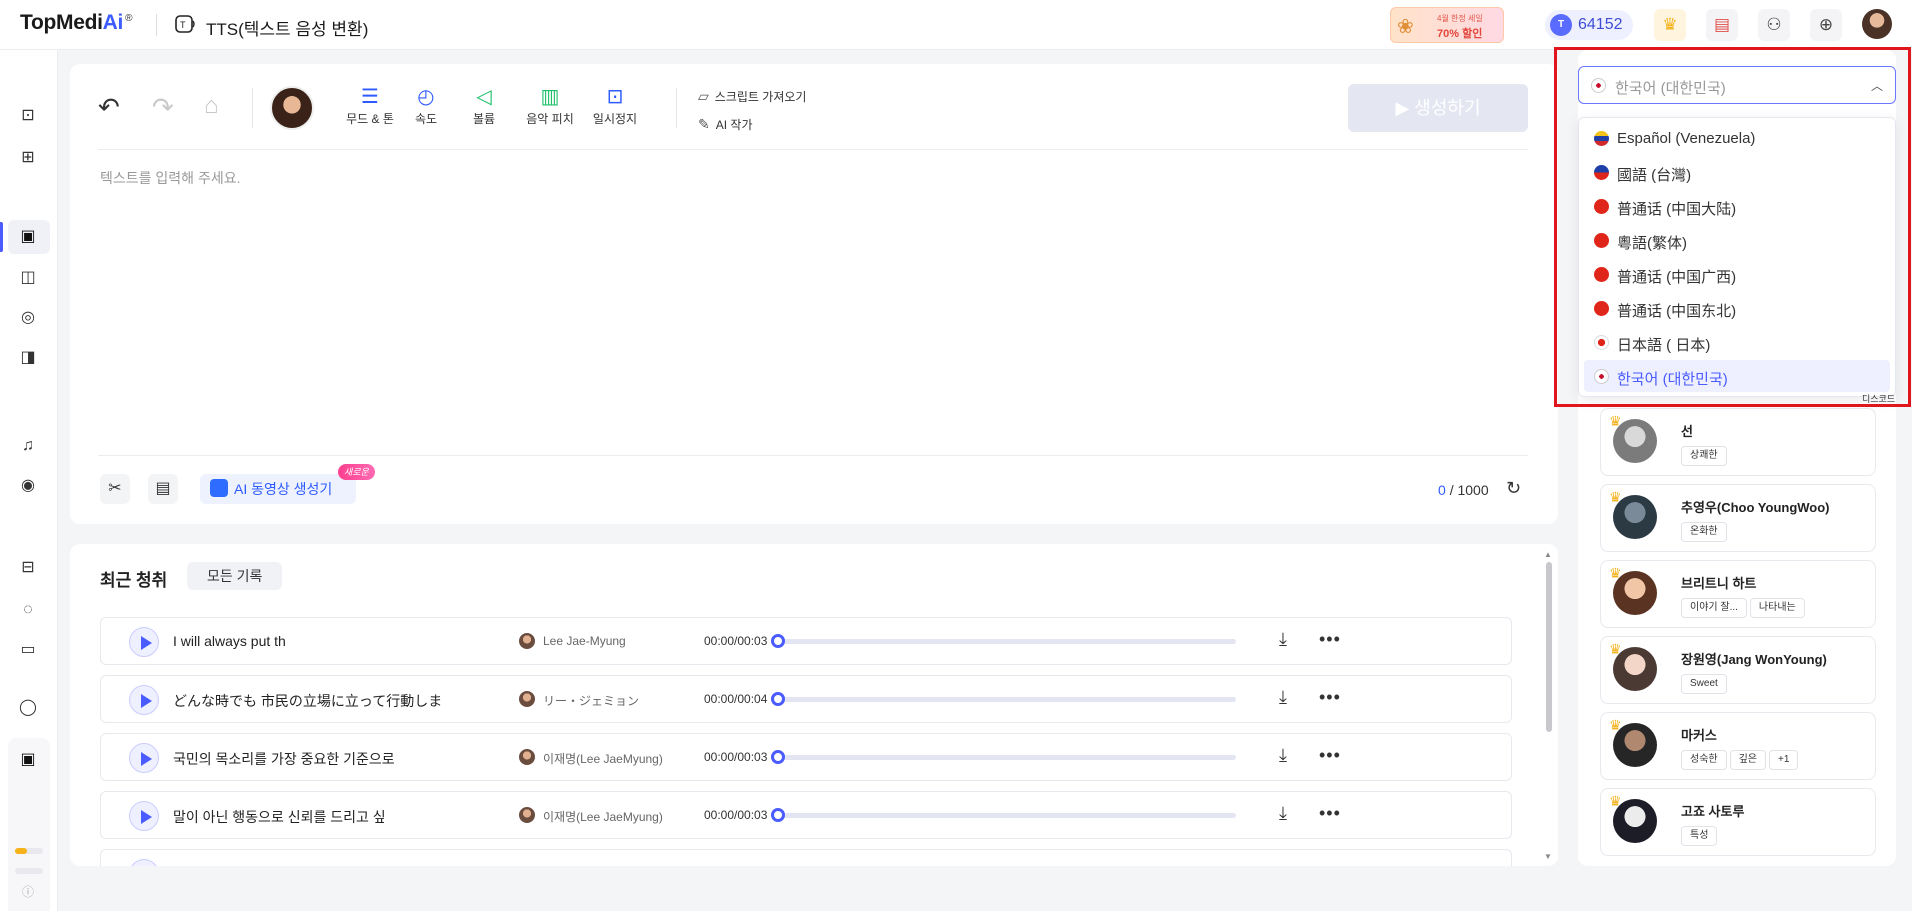 This screenshot has height=911, width=1912. I want to click on voice-card: ♛ 장원영(Jang WonYoung) Sweet, so click(1738, 670).